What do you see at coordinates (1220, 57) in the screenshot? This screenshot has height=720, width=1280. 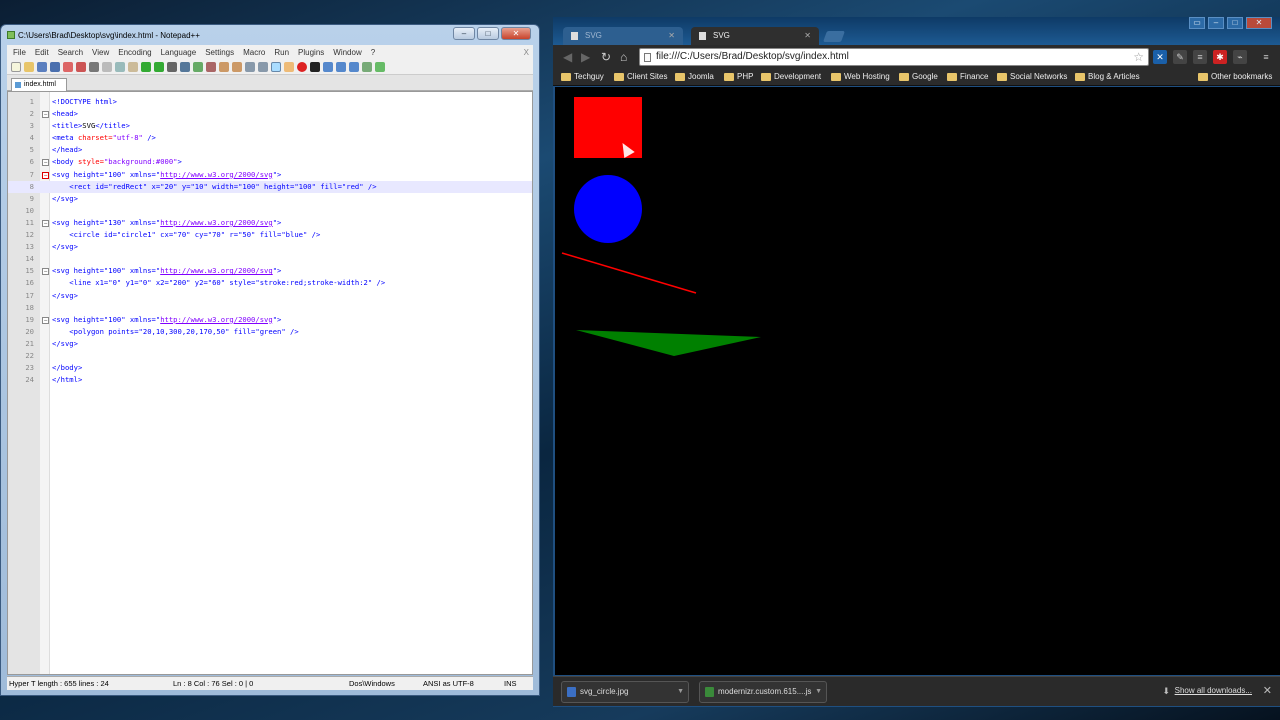 I see `abp-extension-icon: ✱` at bounding box center [1220, 57].